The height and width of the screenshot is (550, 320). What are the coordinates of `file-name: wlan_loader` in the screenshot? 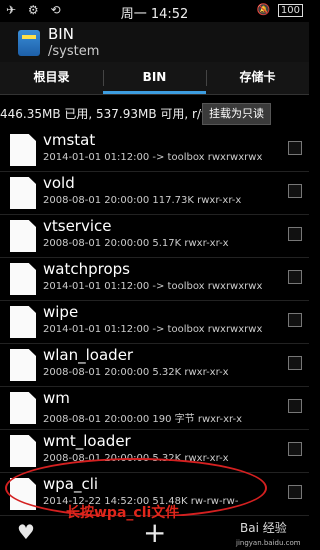 It's located at (88, 355).